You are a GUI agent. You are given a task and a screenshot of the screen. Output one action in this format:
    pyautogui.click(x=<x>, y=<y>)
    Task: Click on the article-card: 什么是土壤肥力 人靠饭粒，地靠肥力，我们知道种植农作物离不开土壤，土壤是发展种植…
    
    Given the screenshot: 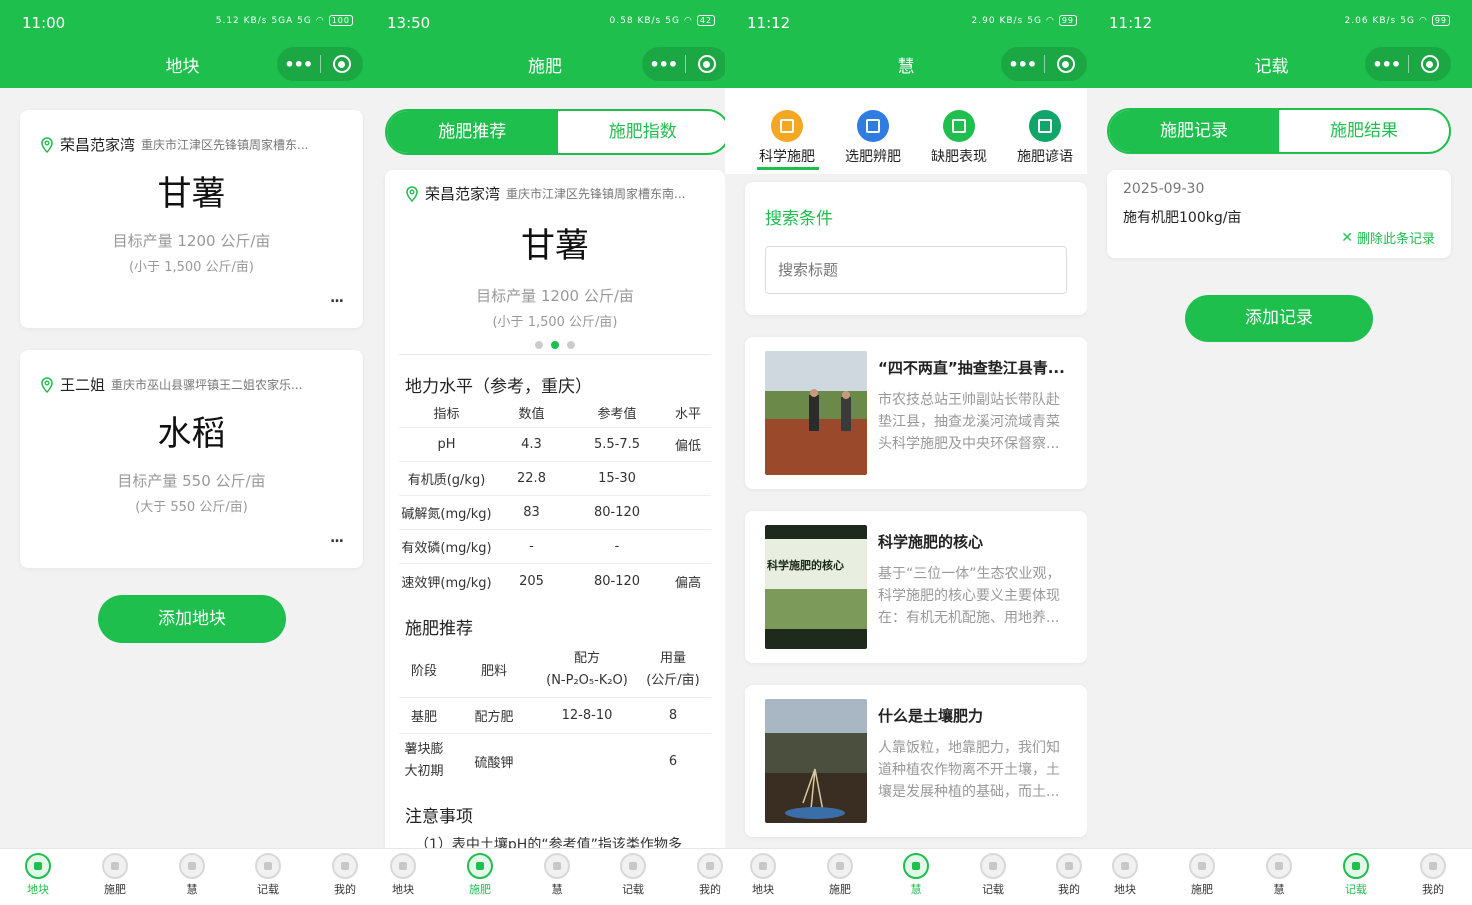 What is the action you would take?
    pyautogui.click(x=916, y=761)
    